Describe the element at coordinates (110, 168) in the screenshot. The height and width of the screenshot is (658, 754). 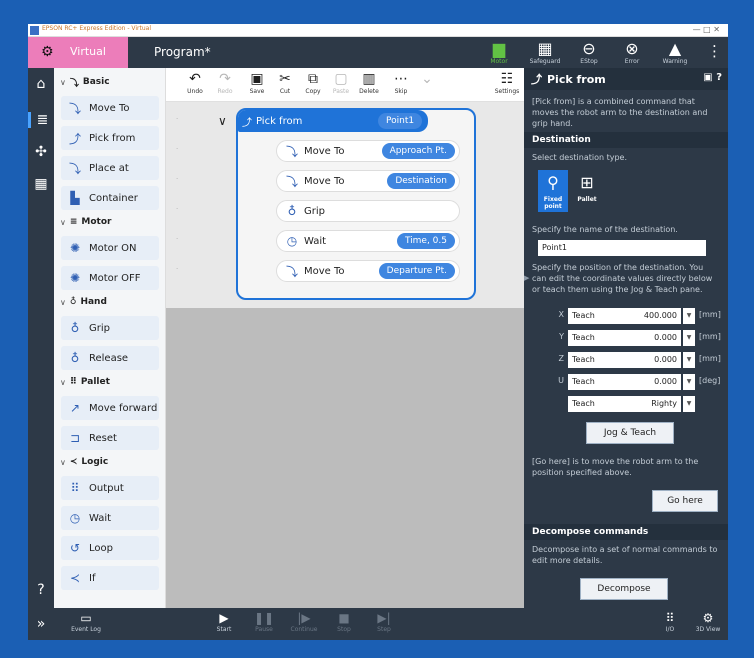
I see `palette-item-place-at: ⤵ Place at` at that location.